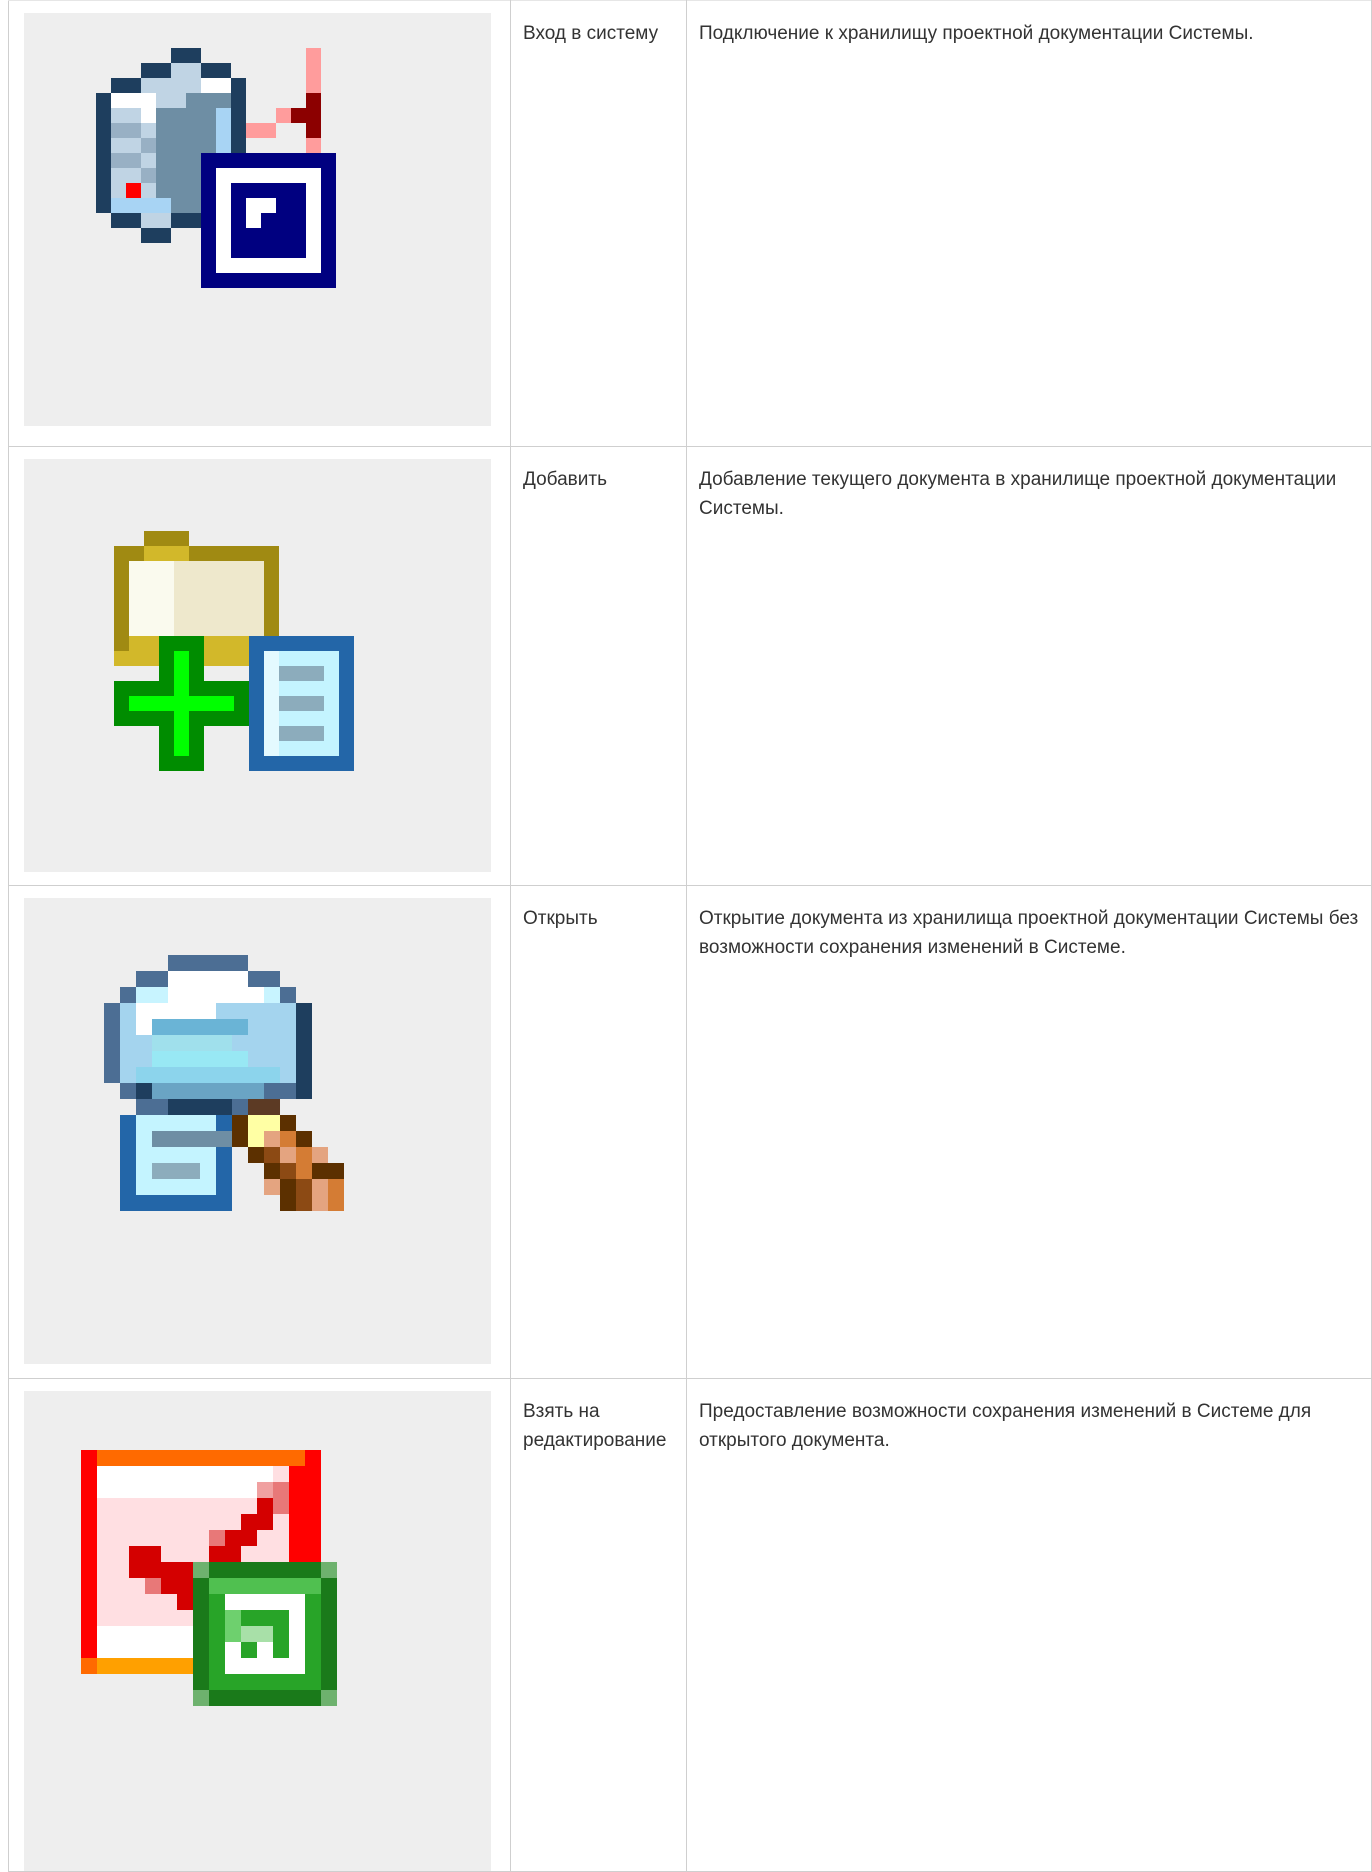 The width and height of the screenshot is (1372, 1872). What do you see at coordinates (598, 1625) in the screenshot?
I see `name-cell: Взять на редактирование` at bounding box center [598, 1625].